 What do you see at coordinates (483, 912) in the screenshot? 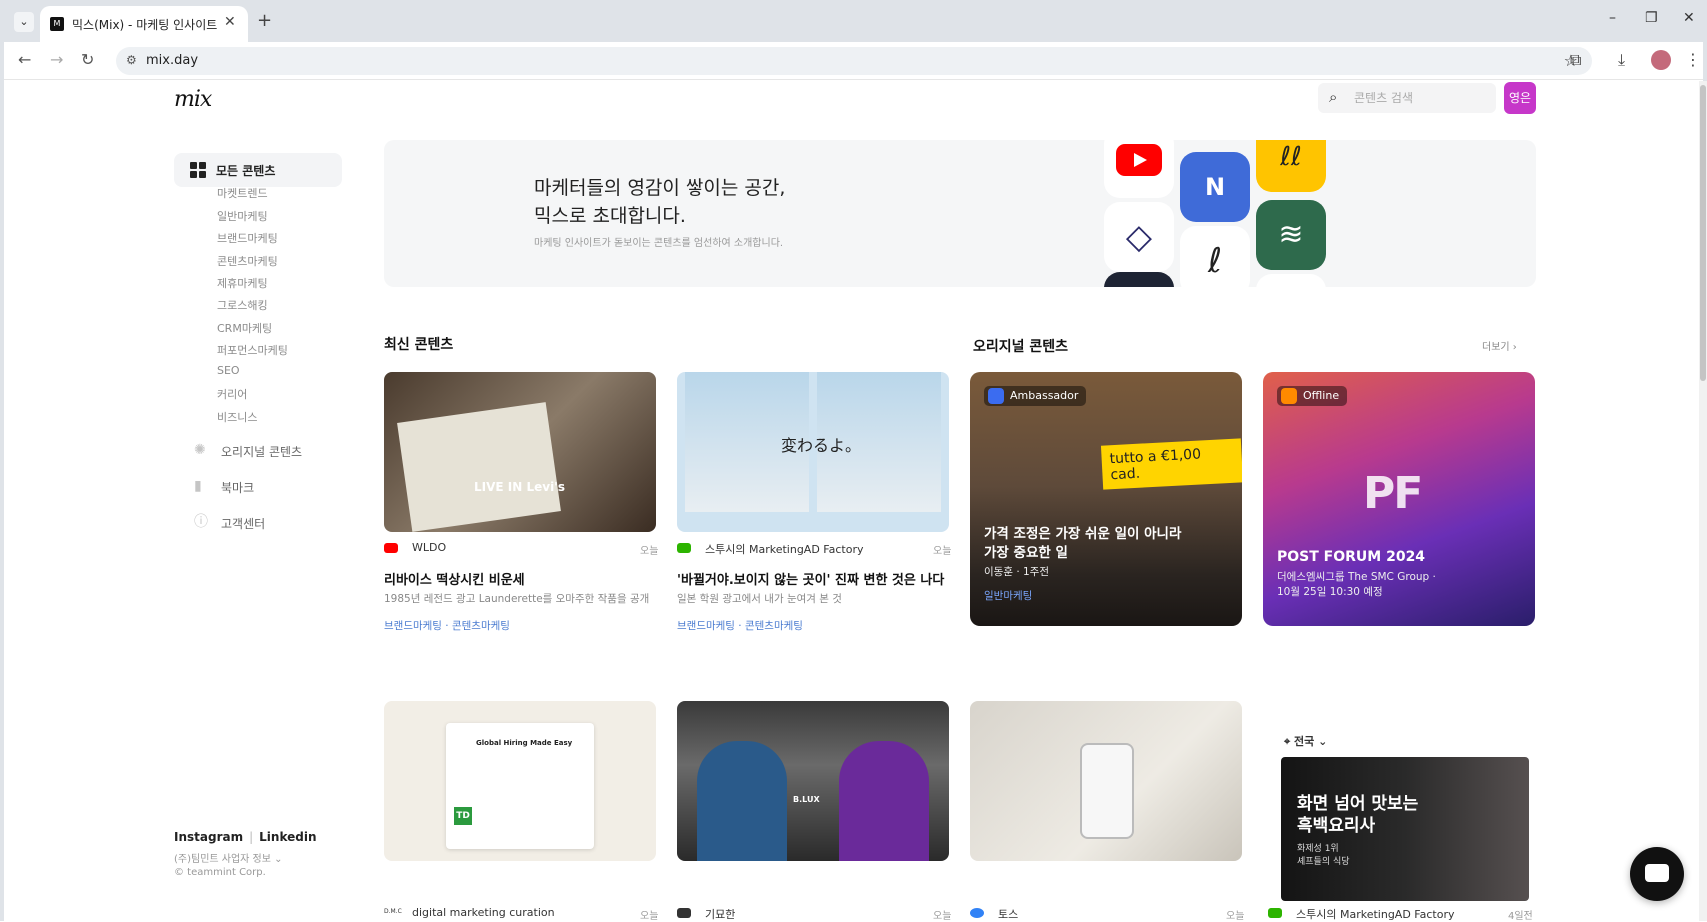
I see `source-name: digital marketing curation` at bounding box center [483, 912].